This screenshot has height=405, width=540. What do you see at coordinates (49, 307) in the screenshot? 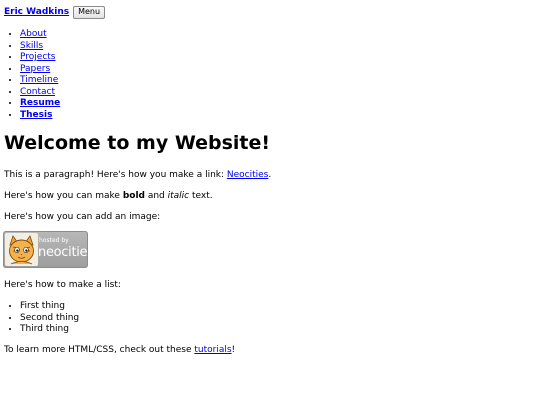
I see `list-item: First thing` at bounding box center [49, 307].